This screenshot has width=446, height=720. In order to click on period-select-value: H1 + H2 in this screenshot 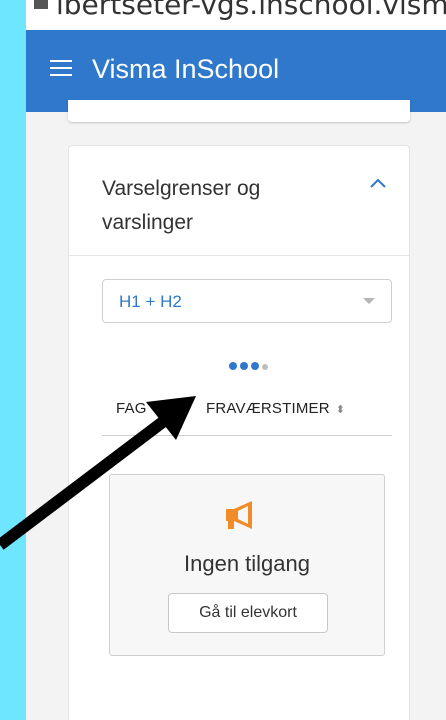, I will do `click(150, 301)`.